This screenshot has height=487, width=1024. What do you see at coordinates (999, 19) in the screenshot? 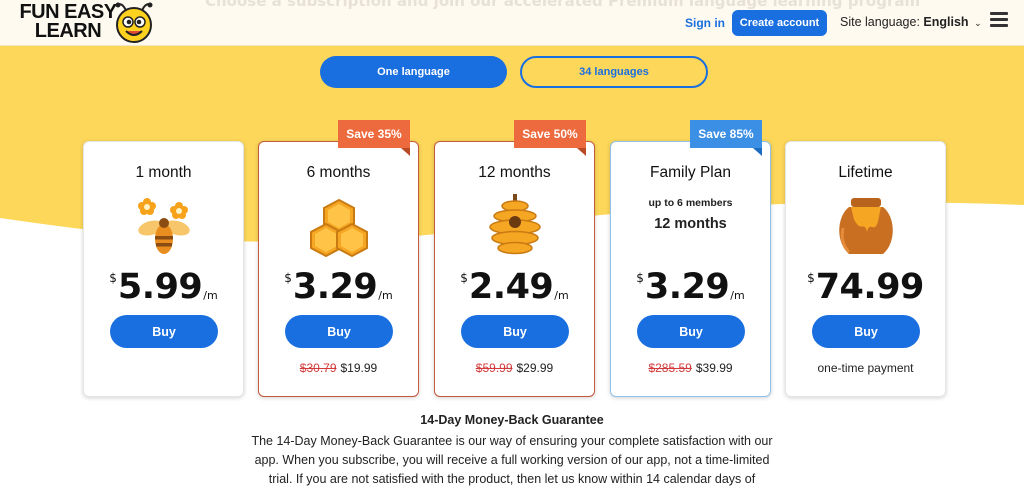
I see `menu-icon` at bounding box center [999, 19].